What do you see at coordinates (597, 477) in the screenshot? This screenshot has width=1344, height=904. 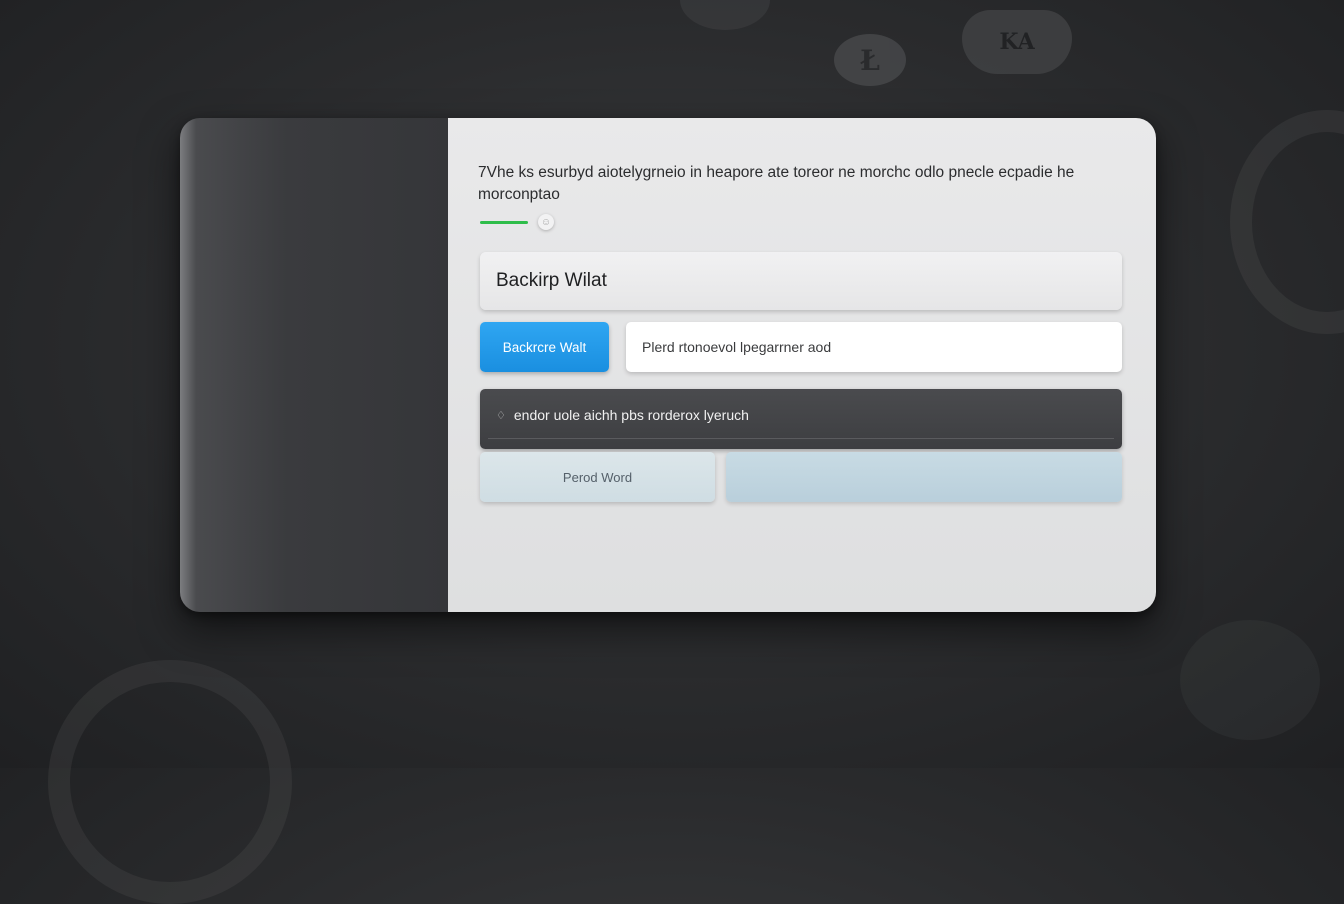 I see `secondary-action-button: Perod Word` at bounding box center [597, 477].